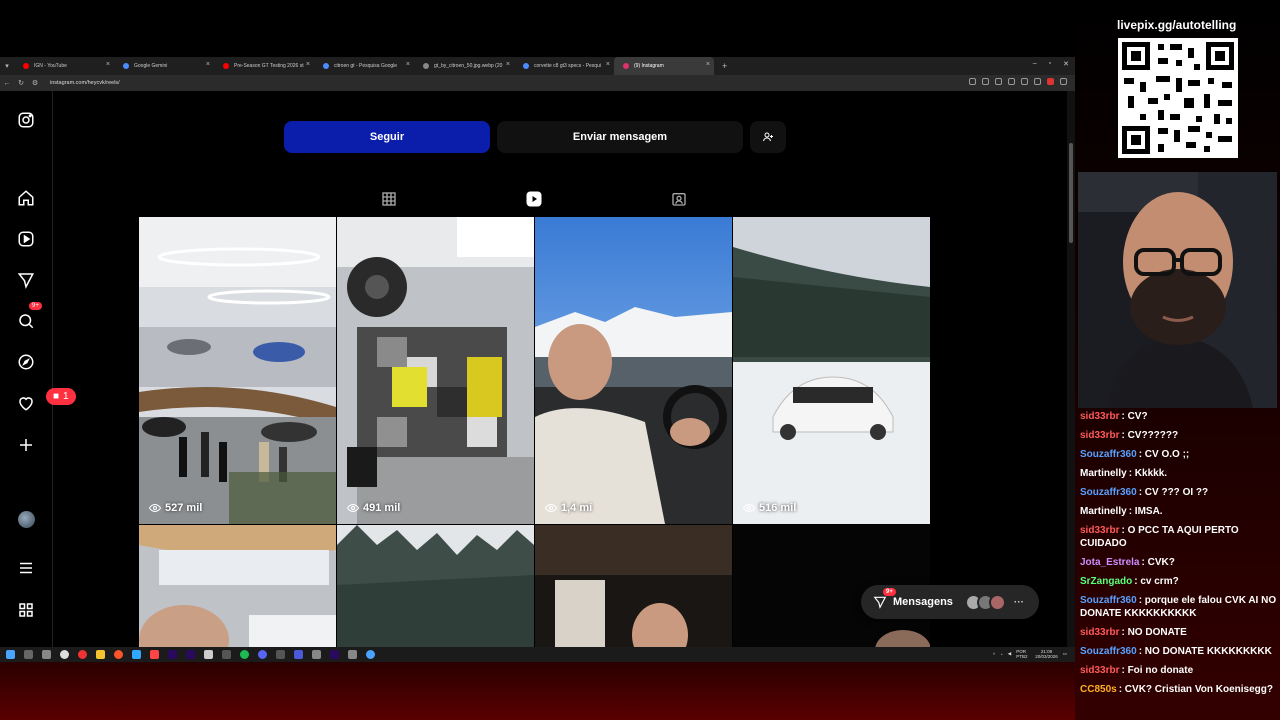  What do you see at coordinates (237, 370) in the screenshot?
I see `reel-tile: 527 mil` at bounding box center [237, 370].